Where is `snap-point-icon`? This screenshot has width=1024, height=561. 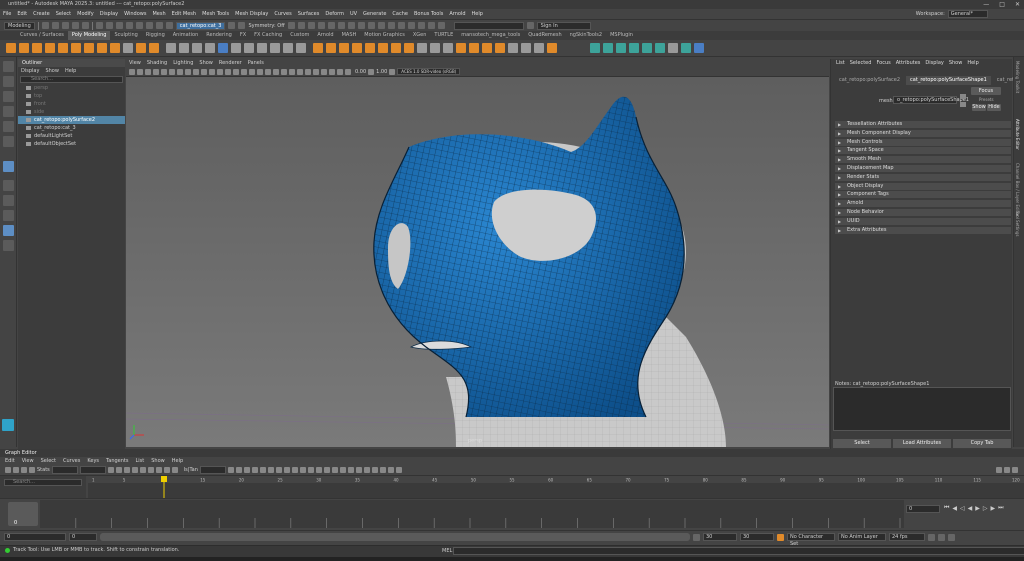 snap-point-icon is located at coordinates (149, 25).